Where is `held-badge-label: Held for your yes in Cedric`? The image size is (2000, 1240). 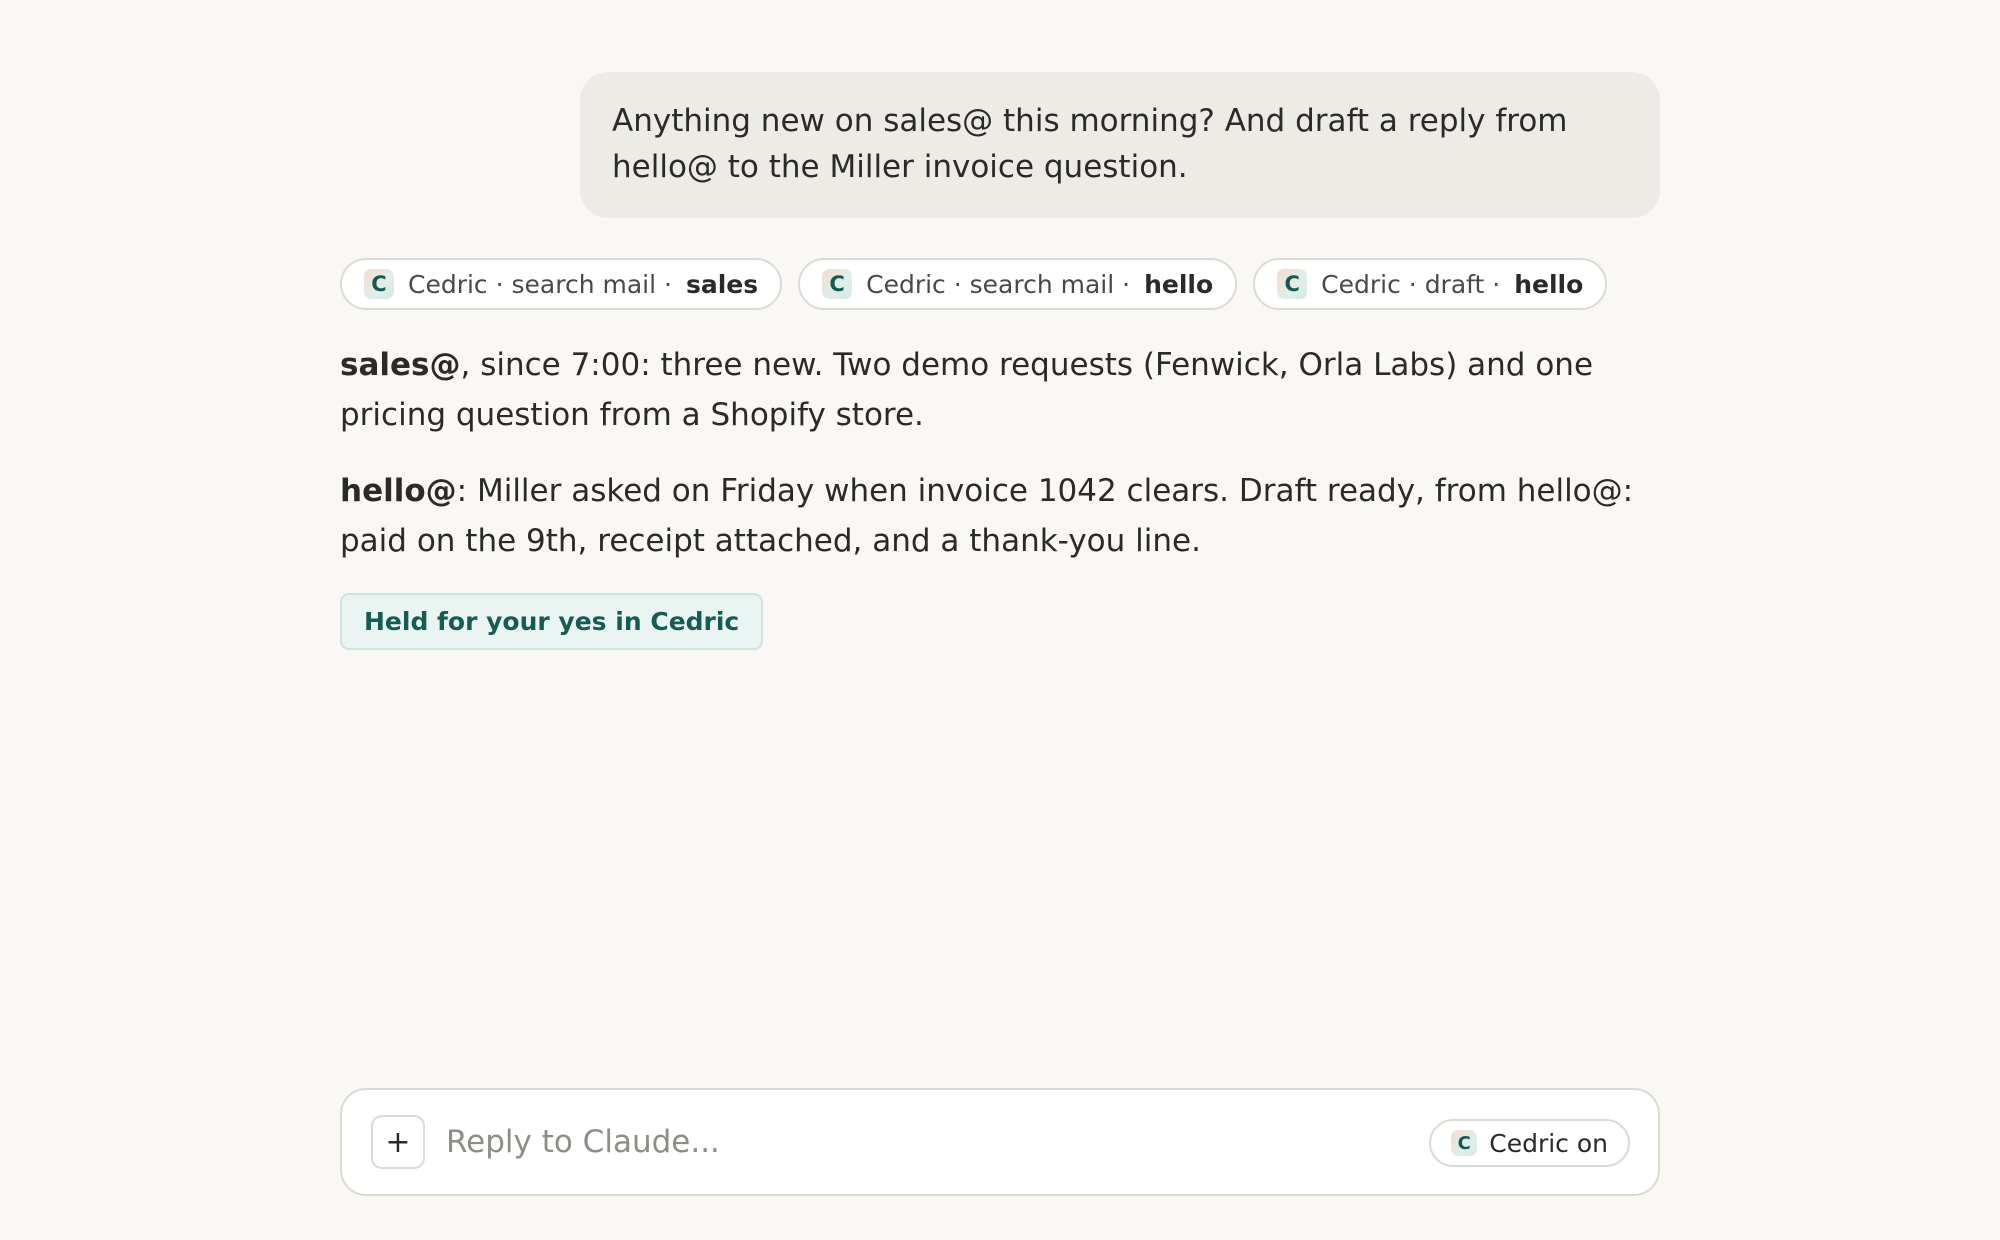 held-badge-label: Held for your yes in Cedric is located at coordinates (552, 621).